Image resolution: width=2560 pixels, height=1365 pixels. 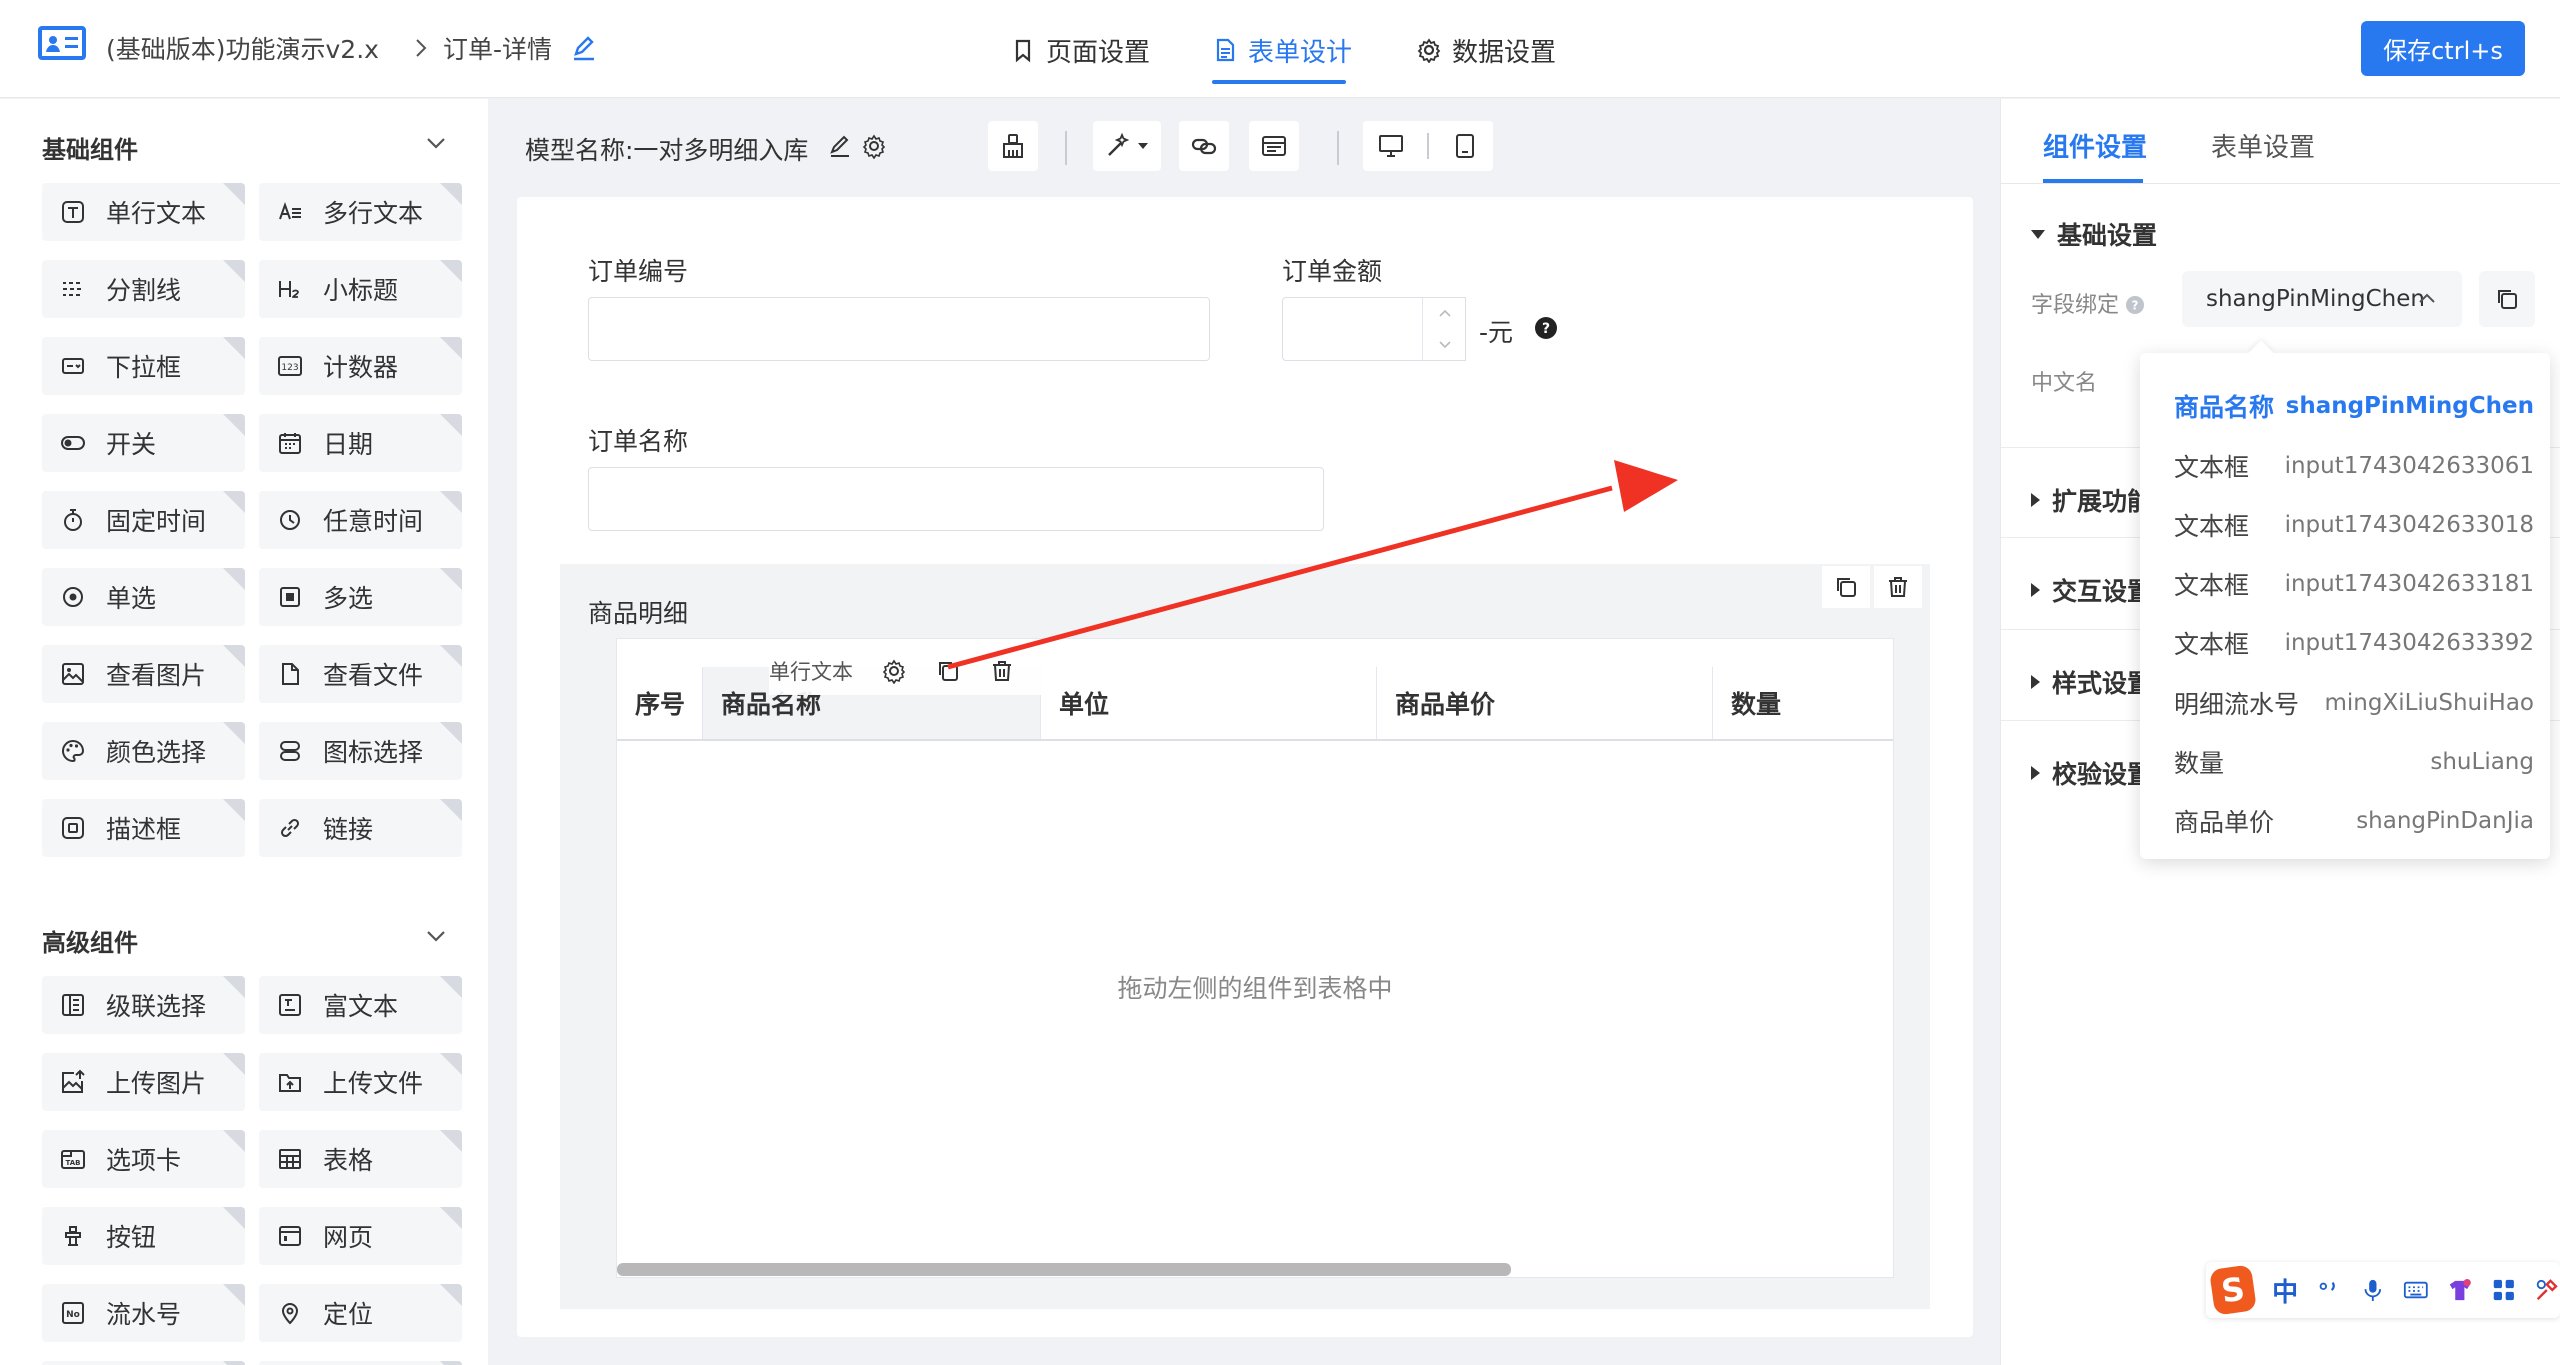 What do you see at coordinates (2091, 590) in the screenshot?
I see `section-interaction-settings: 交互设置` at bounding box center [2091, 590].